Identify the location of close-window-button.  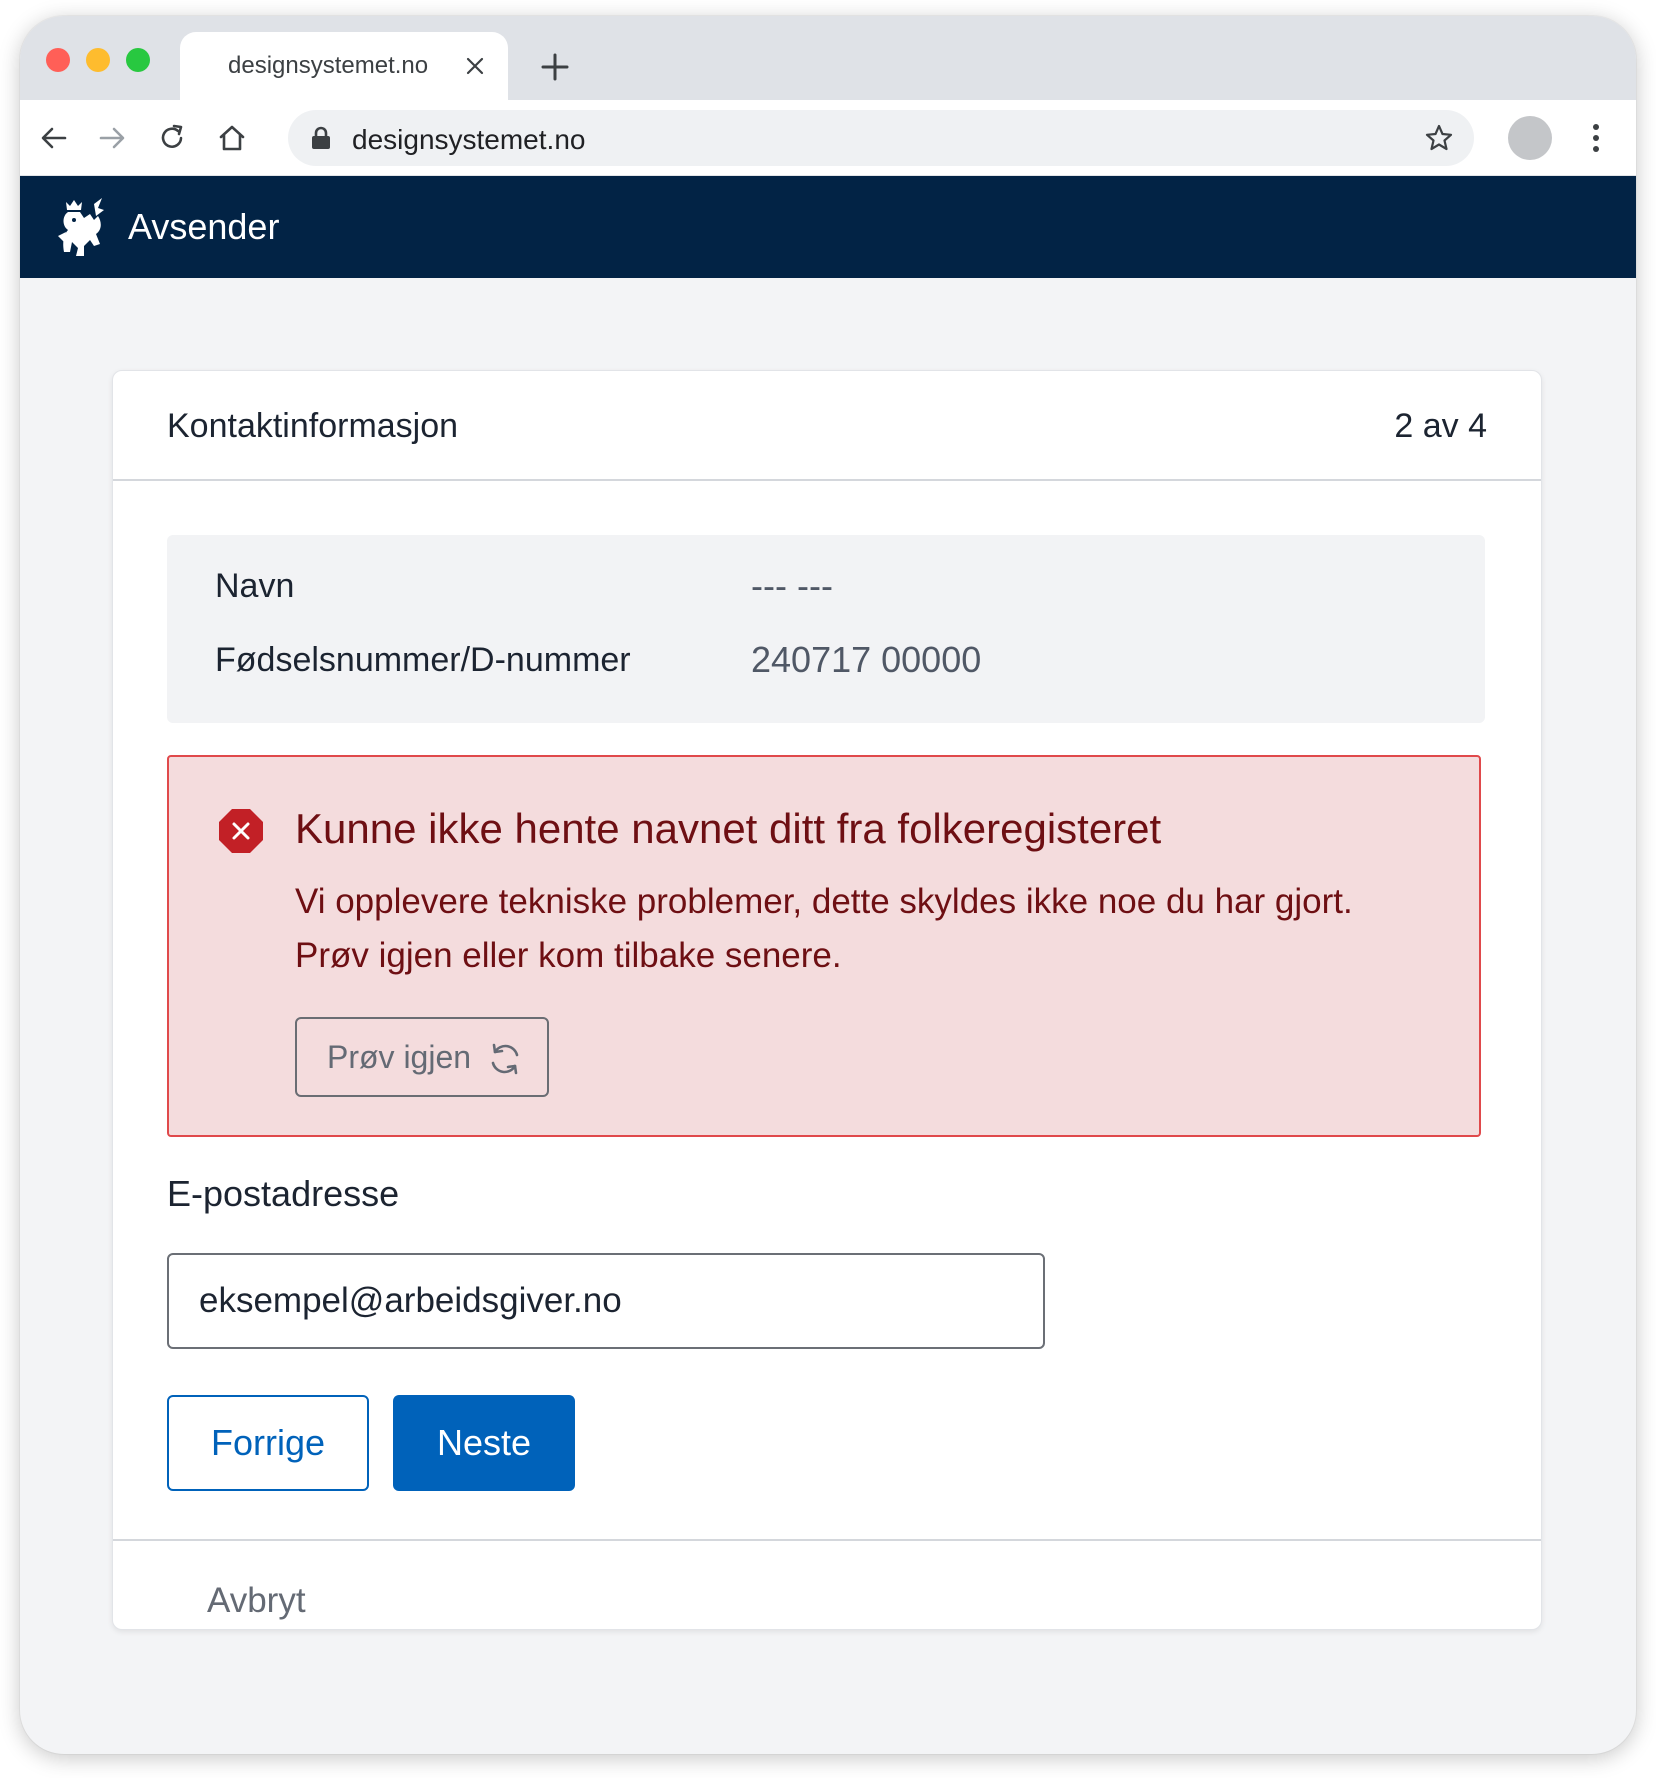
(58, 60).